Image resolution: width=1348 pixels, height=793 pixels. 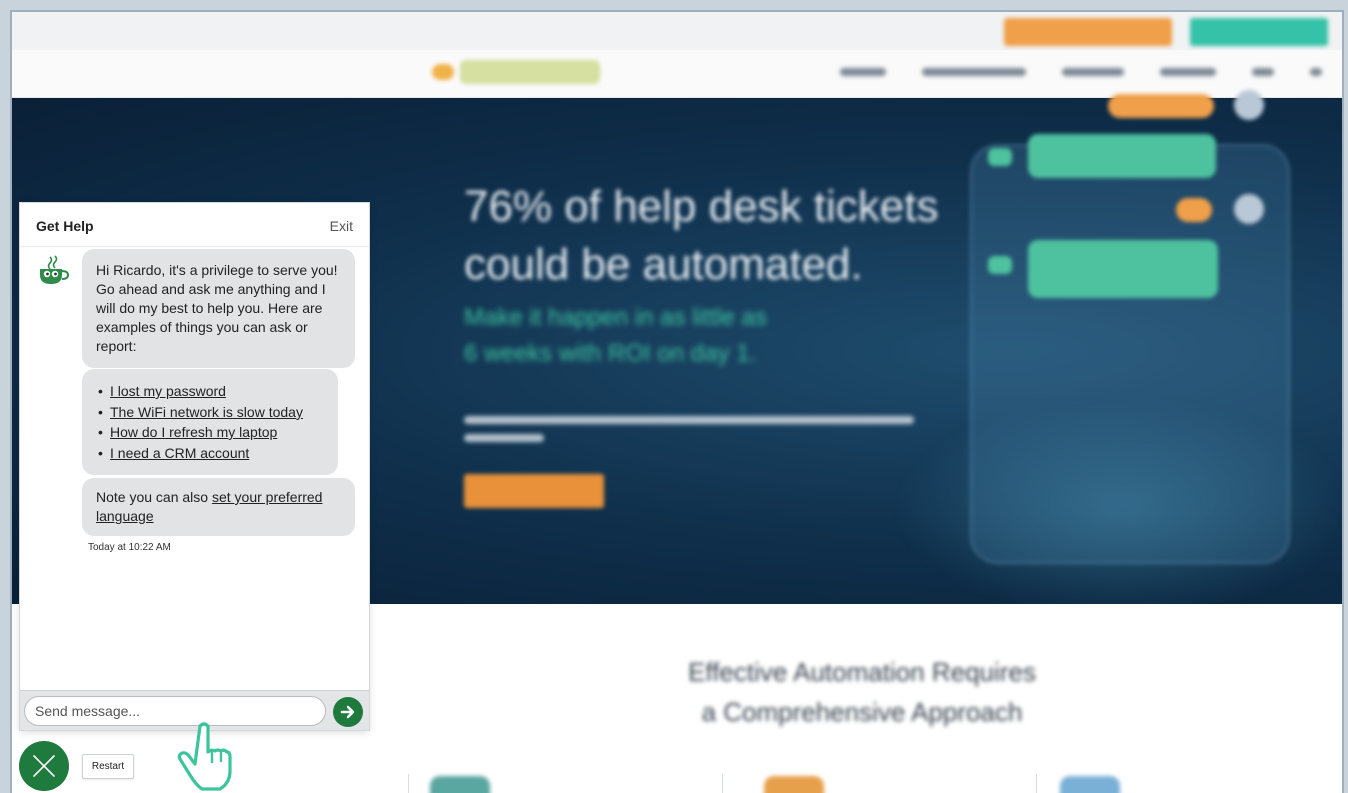 I want to click on close-chat-button, so click(x=44, y=766).